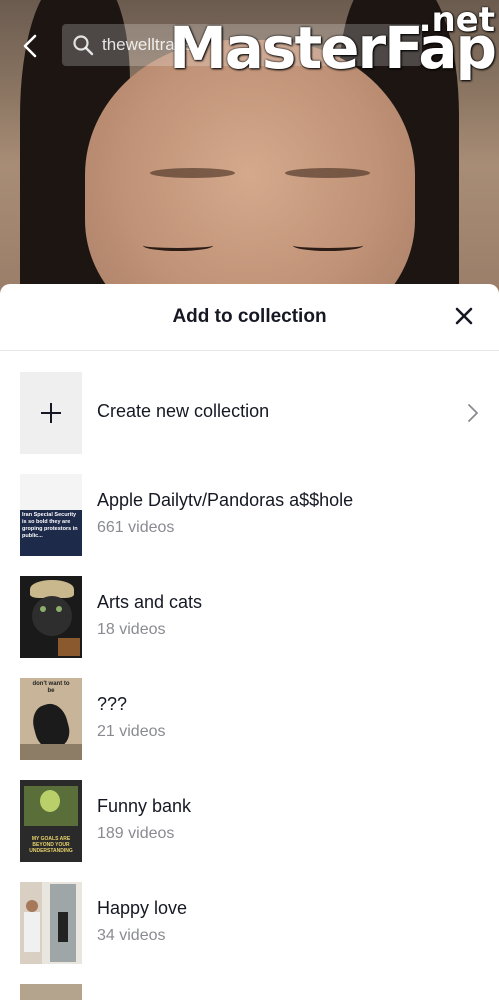  Describe the element at coordinates (31, 46) in the screenshot. I see `back-arrow-icon` at that location.